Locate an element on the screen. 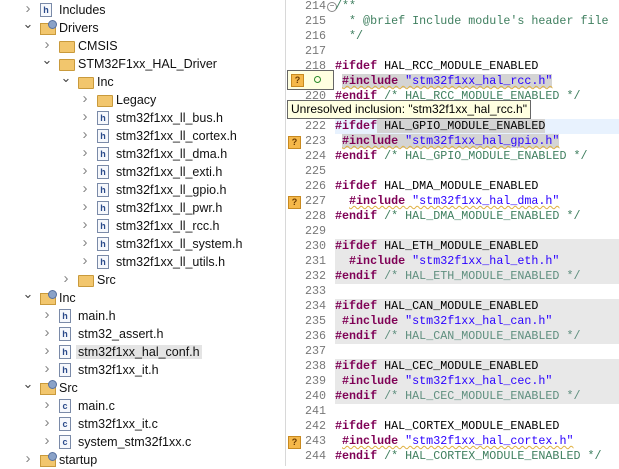 This screenshot has width=619, height=469. code-line: 218 #ifdef HAL_RCC_MODULE_ENABLED is located at coordinates (452, 66).